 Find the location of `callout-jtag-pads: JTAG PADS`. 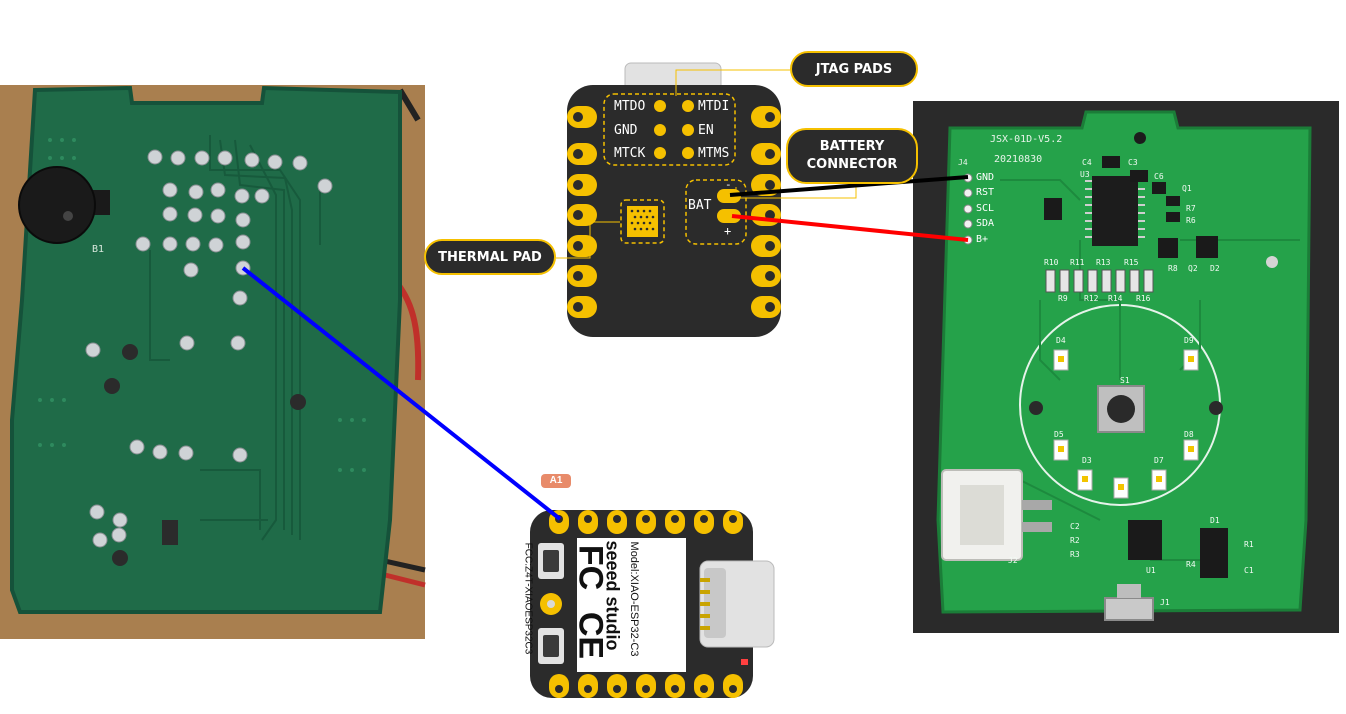

callout-jtag-pads: JTAG PADS is located at coordinates (854, 69).